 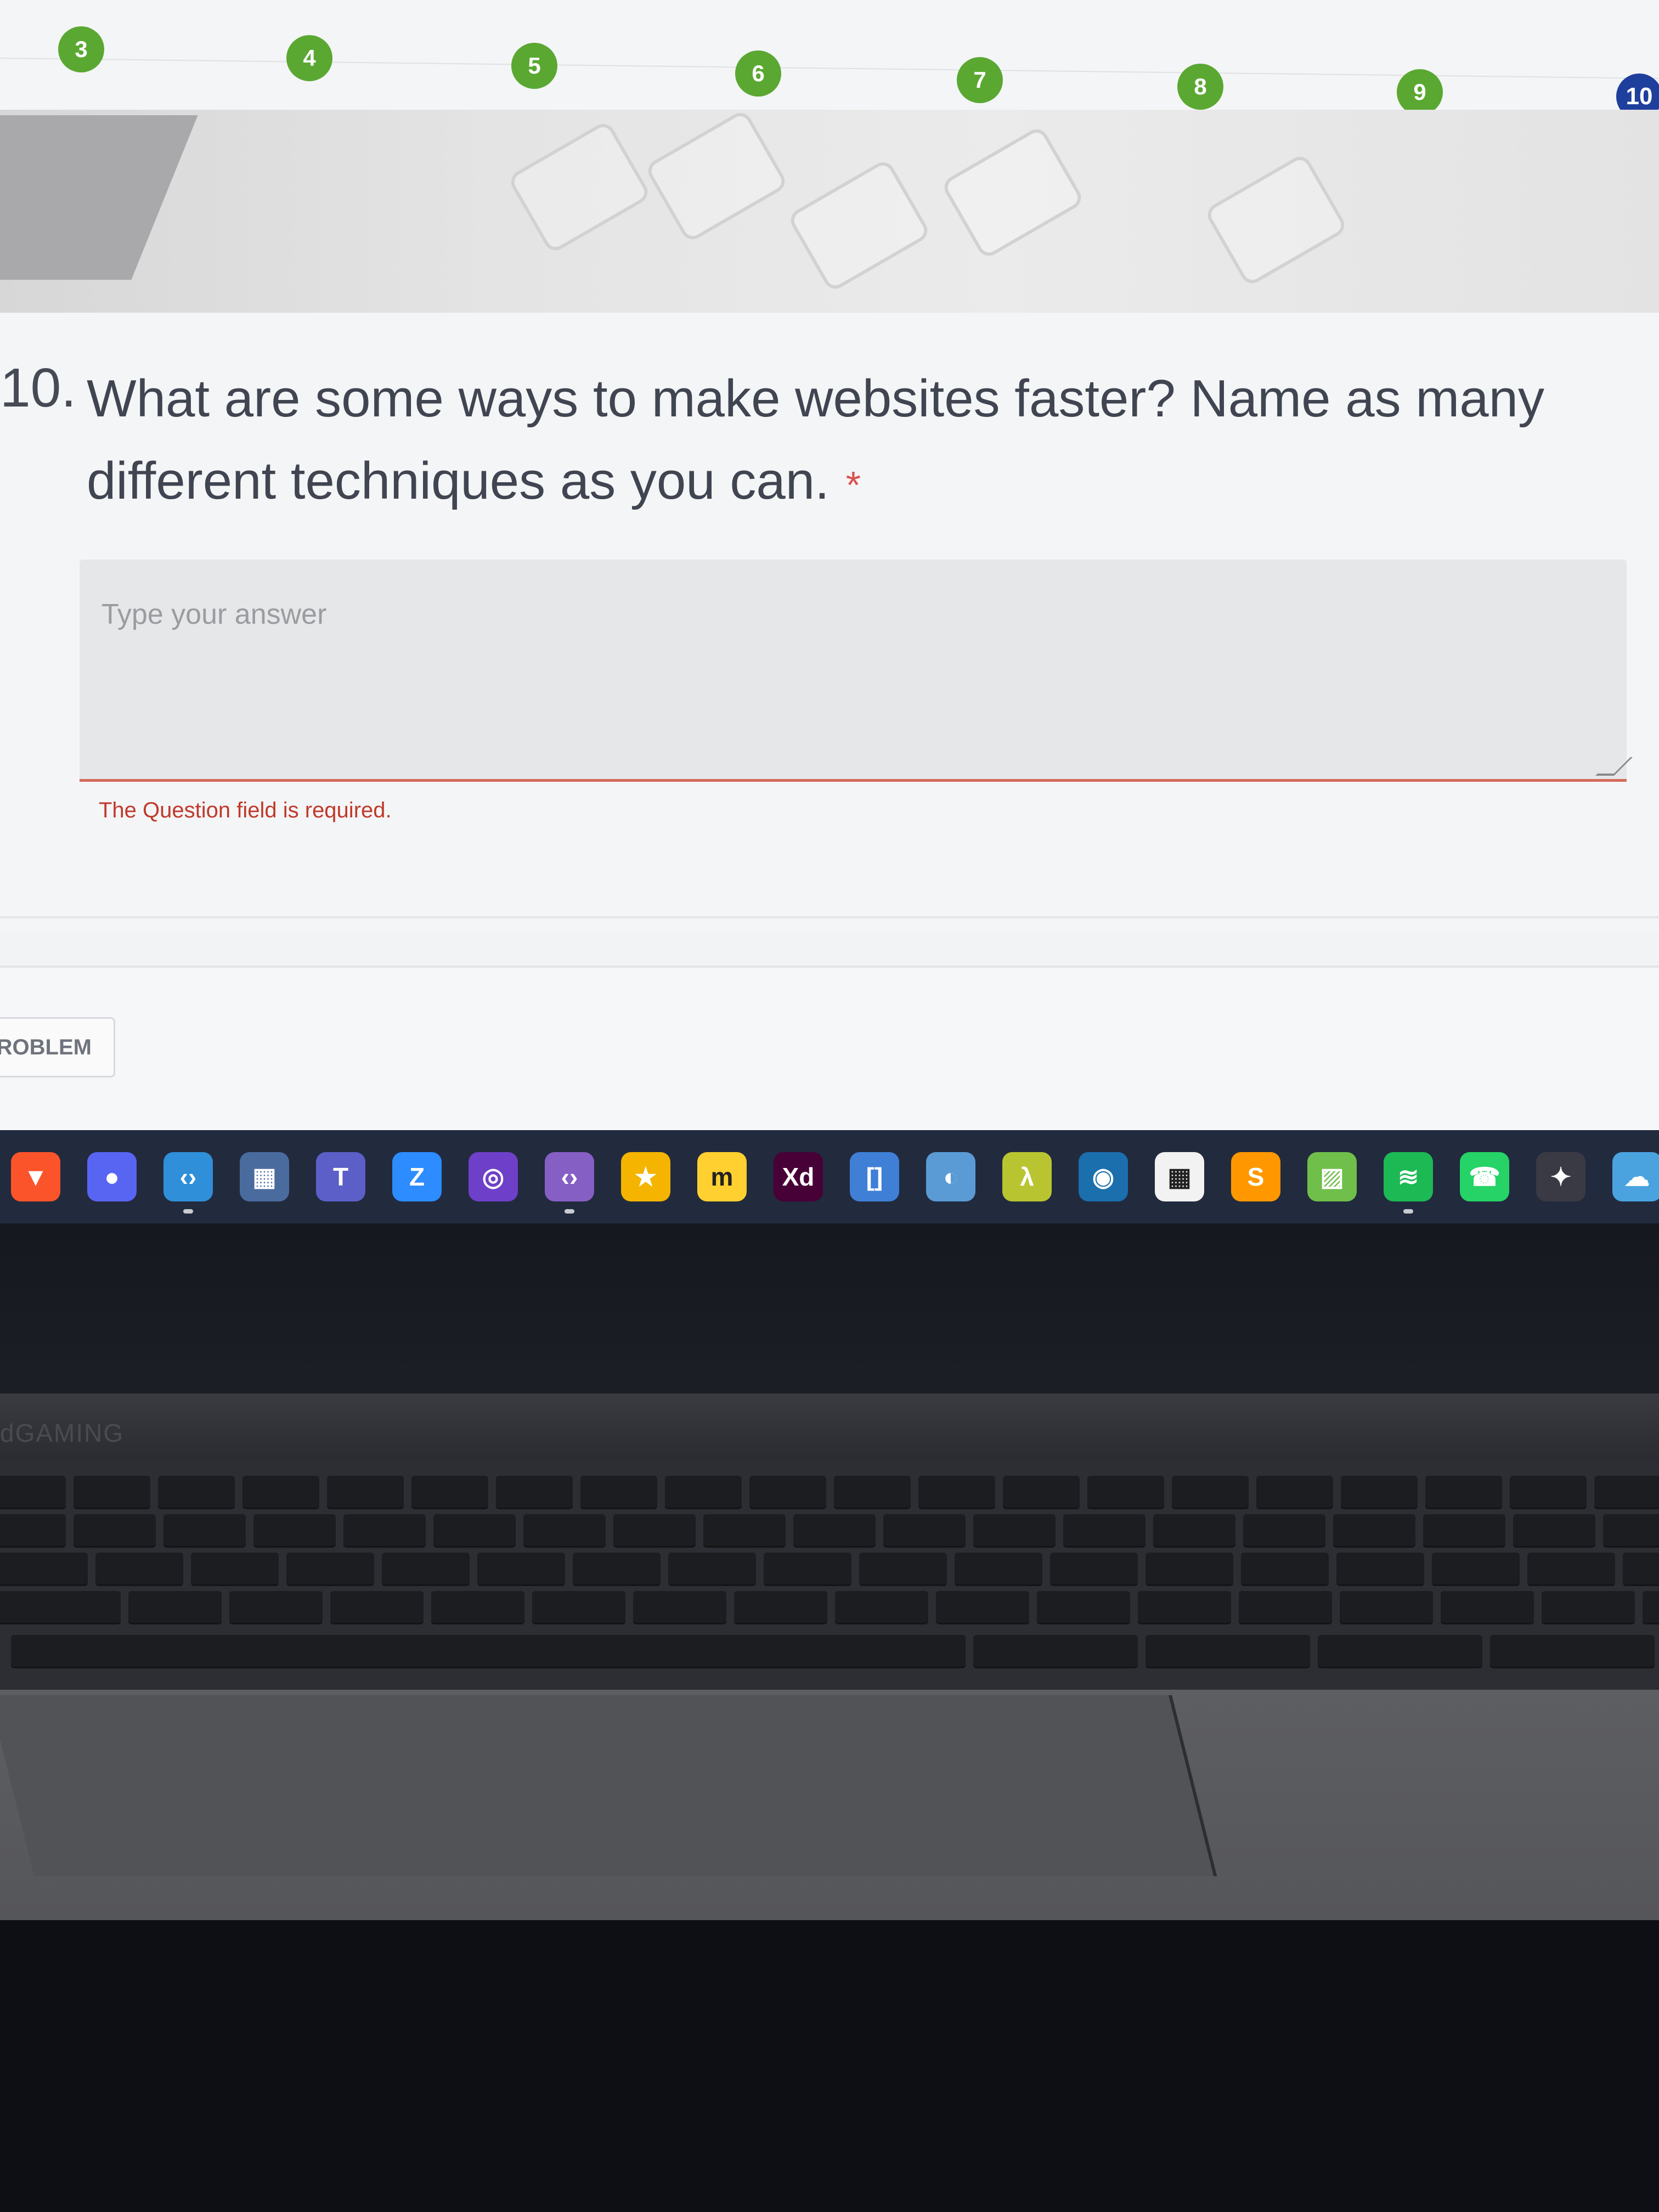 I want to click on windows-taskbar: ▼ ● ‹› ▦ T Z ◎ ‹› ★ m Xd [] ◐ λ ◉ ▦ S ▨ ≋ ☎ ✦ ☁, so click(x=830, y=1176).